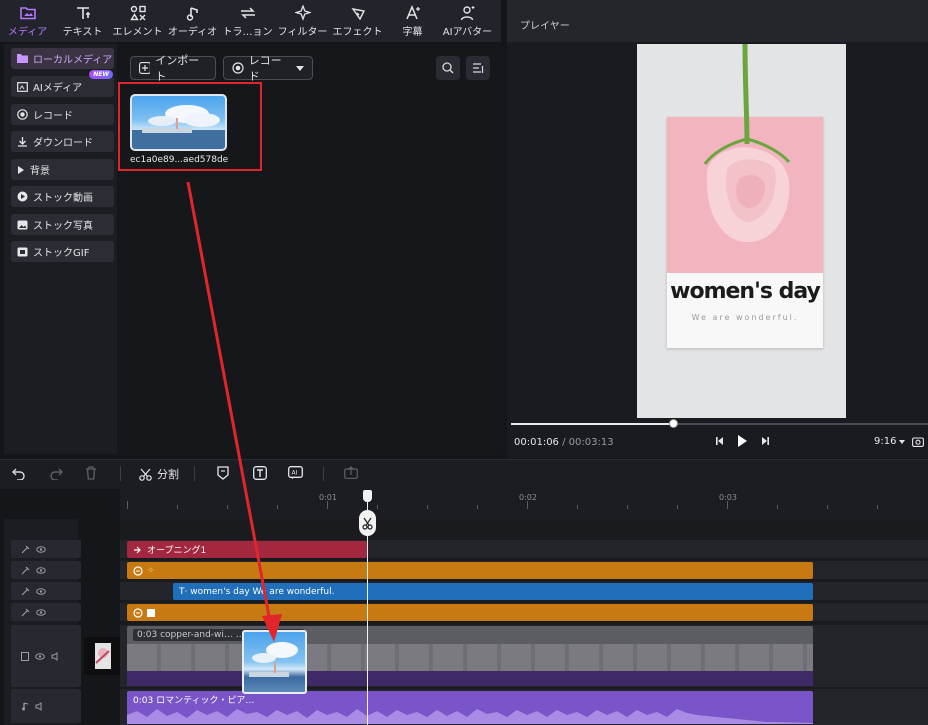 The height and width of the screenshot is (725, 928). Describe the element at coordinates (19, 473) in the screenshot. I see `undo-icon` at that location.